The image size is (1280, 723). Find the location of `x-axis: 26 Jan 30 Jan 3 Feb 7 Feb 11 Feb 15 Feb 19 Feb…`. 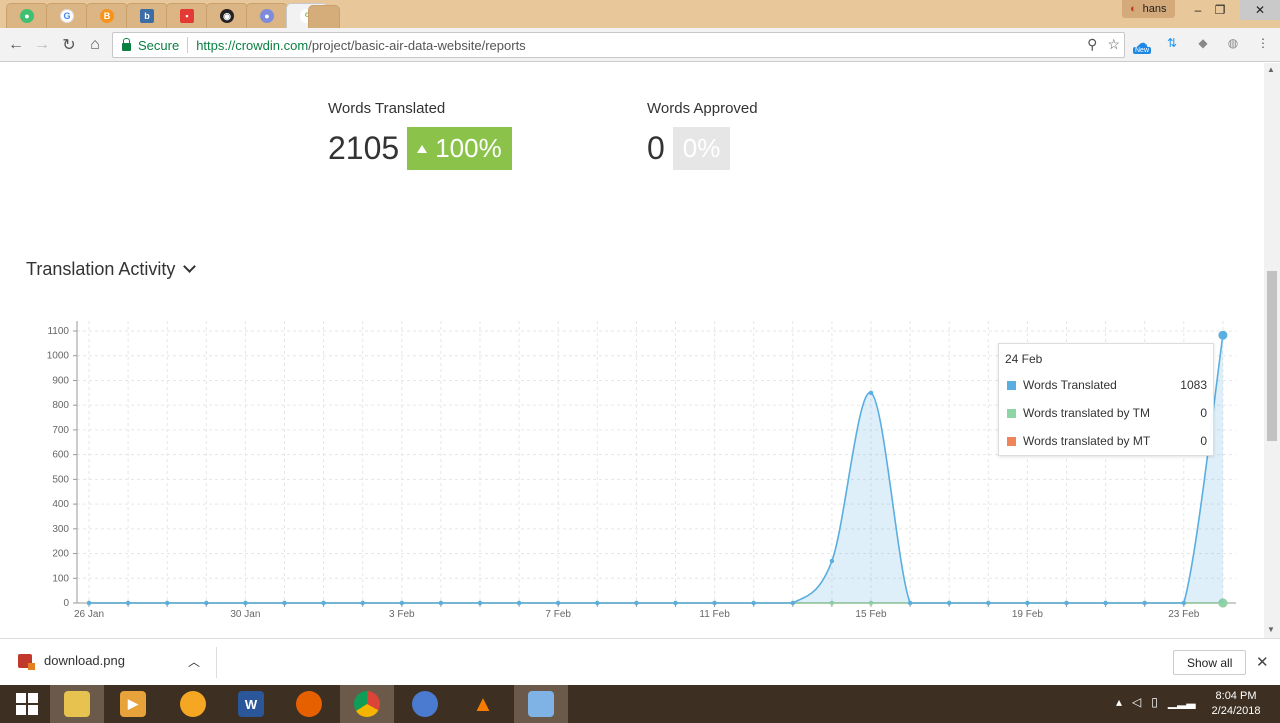

x-axis: 26 Jan 30 Jan 3 Feb 7 Feb 11 Feb 15 Feb 19 Feb… is located at coordinates (655, 611).